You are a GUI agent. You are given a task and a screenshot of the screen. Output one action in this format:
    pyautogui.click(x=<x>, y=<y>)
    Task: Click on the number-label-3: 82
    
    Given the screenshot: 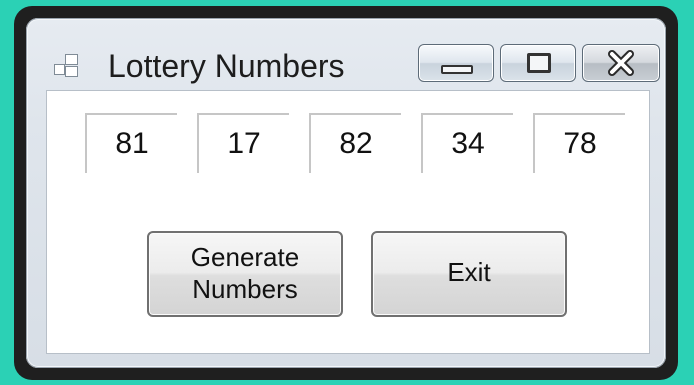 What is the action you would take?
    pyautogui.click(x=355, y=143)
    